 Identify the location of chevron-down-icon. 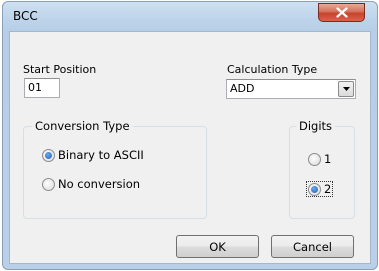
(346, 89).